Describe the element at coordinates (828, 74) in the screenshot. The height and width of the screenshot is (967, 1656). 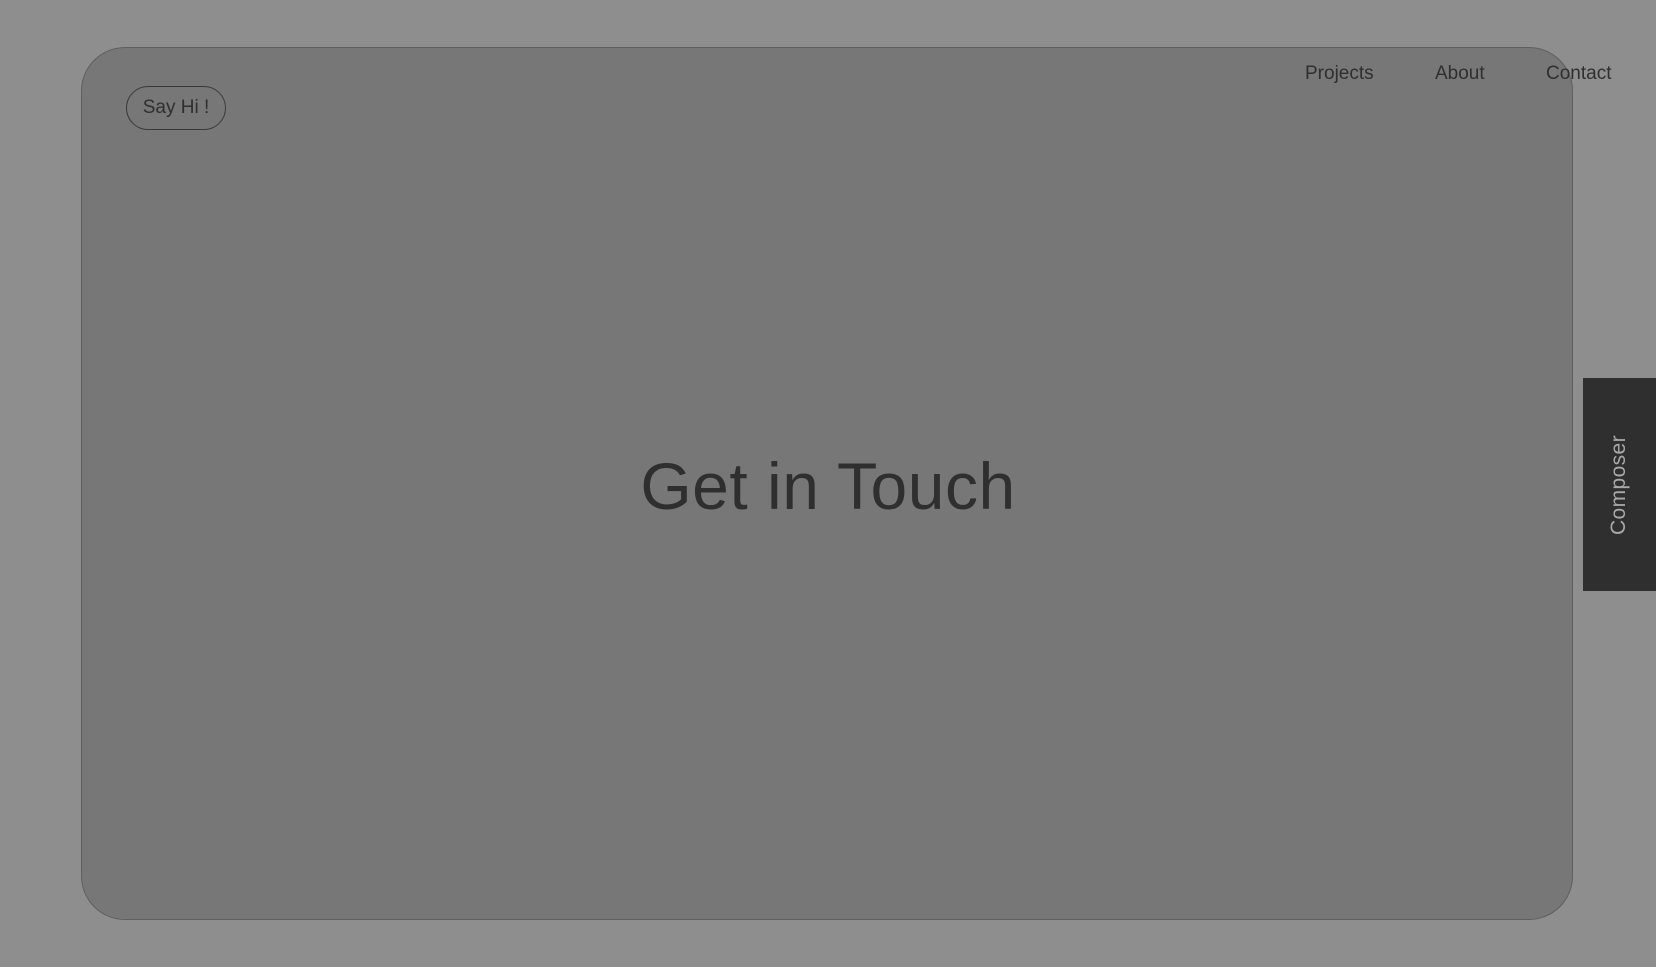
I see `top-nav: Projects About Contact` at that location.